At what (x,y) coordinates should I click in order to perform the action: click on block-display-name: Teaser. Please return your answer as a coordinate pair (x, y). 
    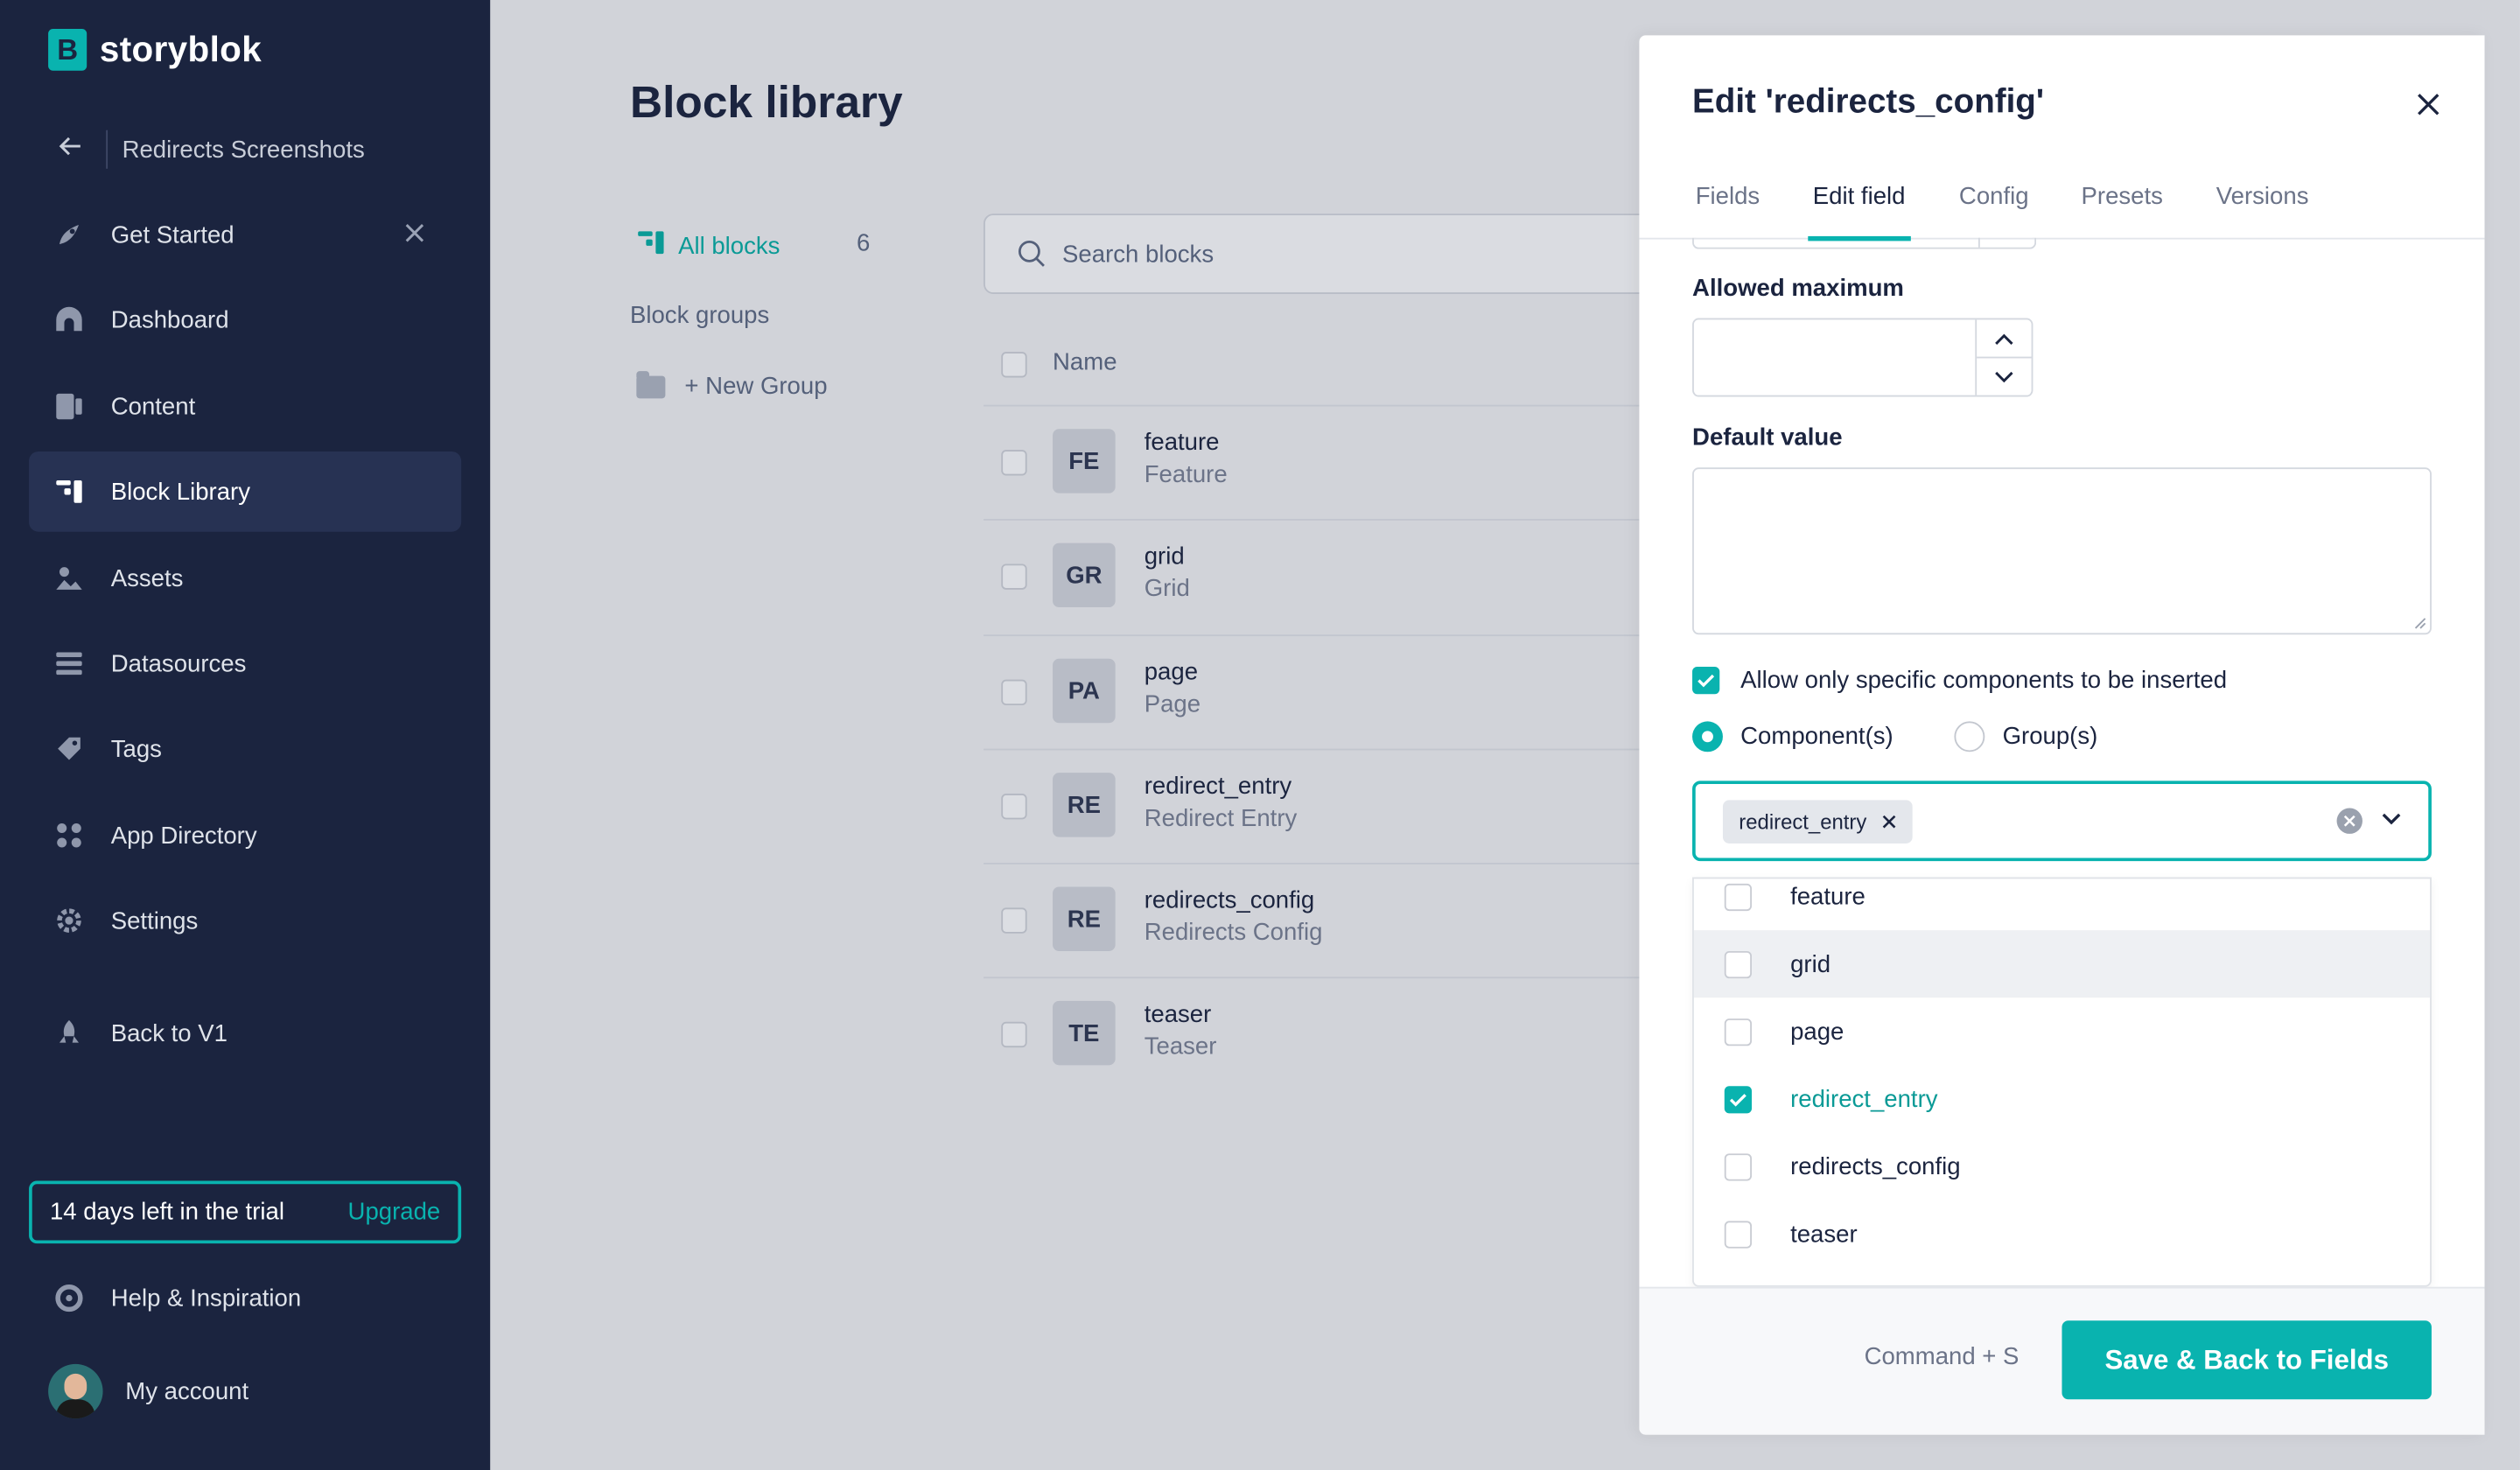
    Looking at the image, I should click on (1180, 1046).